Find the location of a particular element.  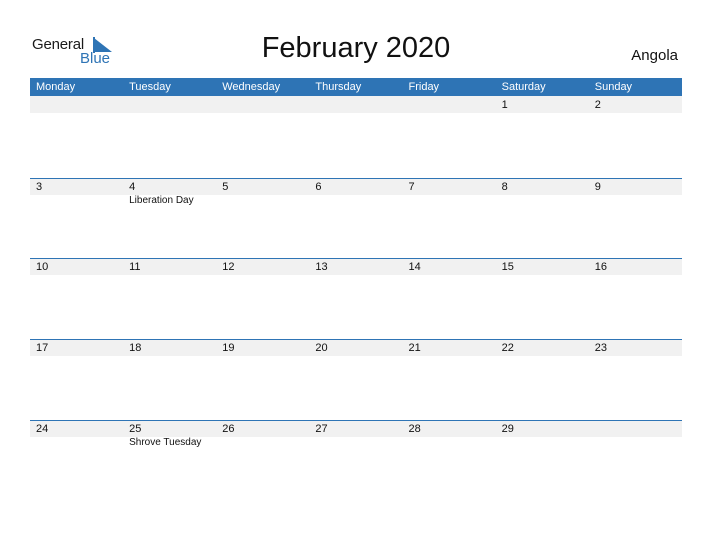

day-cell: 16 is located at coordinates (635, 298).